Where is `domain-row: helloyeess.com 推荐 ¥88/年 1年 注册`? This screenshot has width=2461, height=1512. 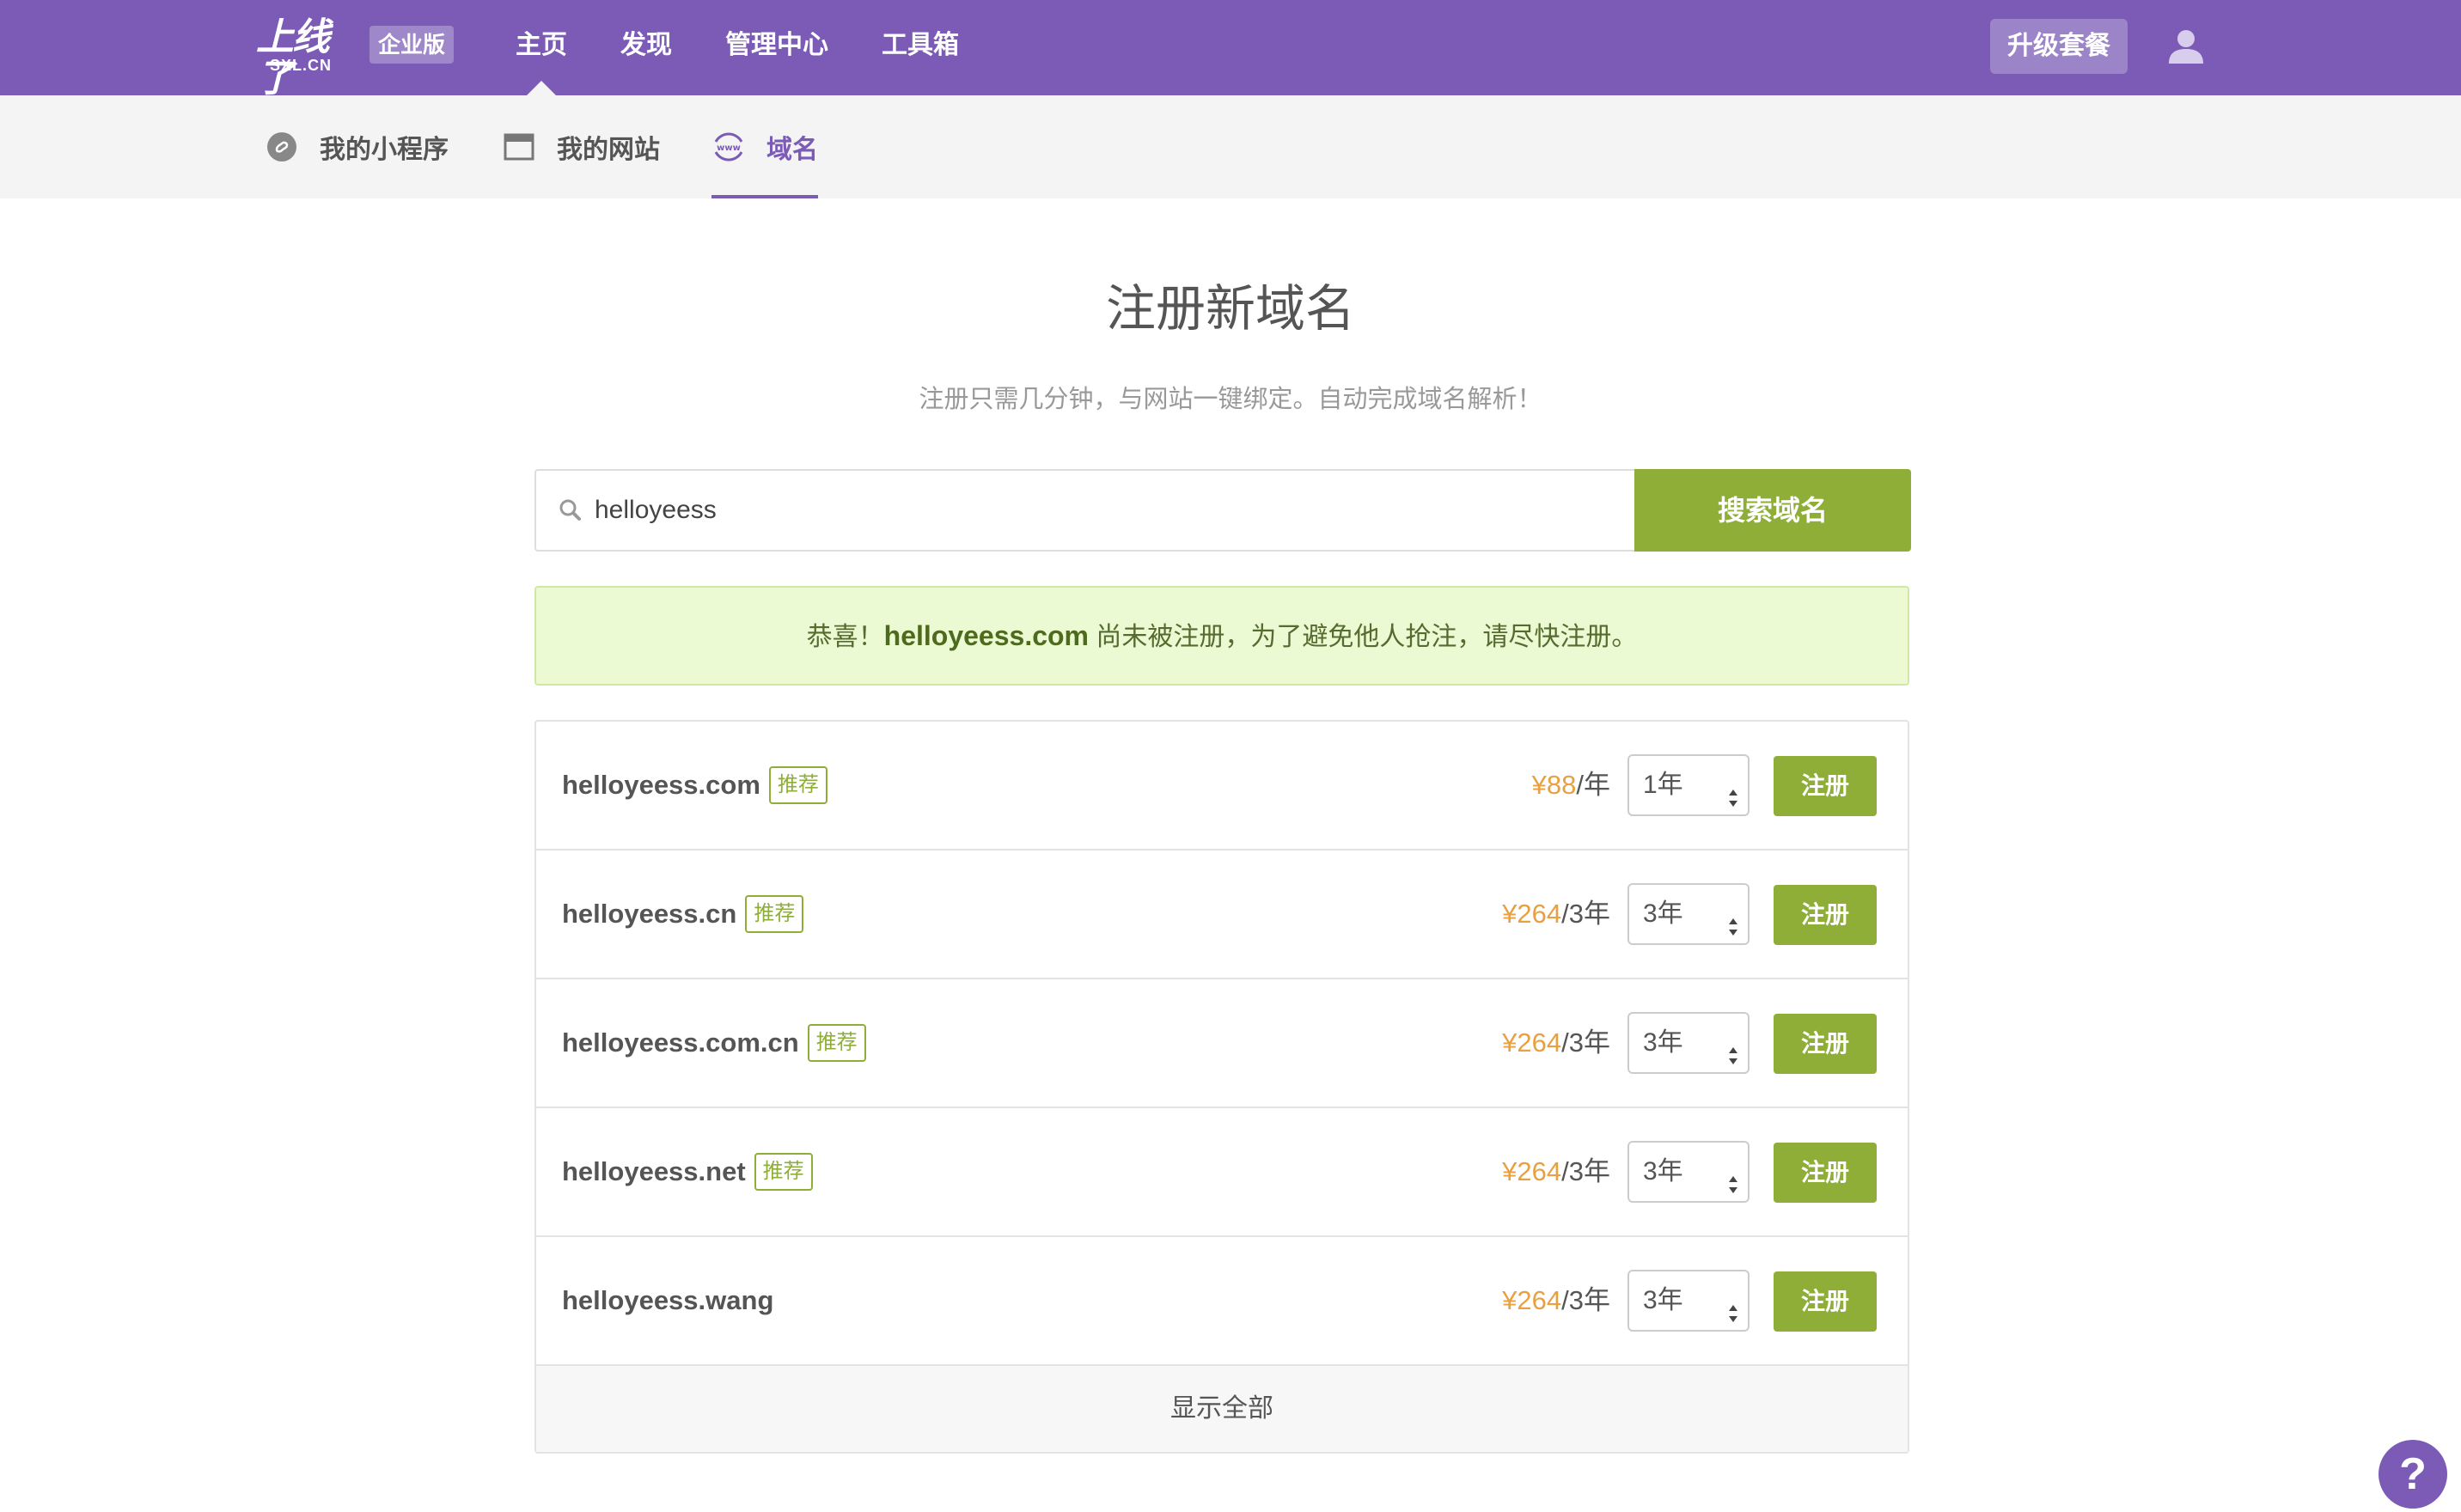
domain-row: helloyeess.com 推荐 ¥88/年 1年 注册 is located at coordinates (1222, 786).